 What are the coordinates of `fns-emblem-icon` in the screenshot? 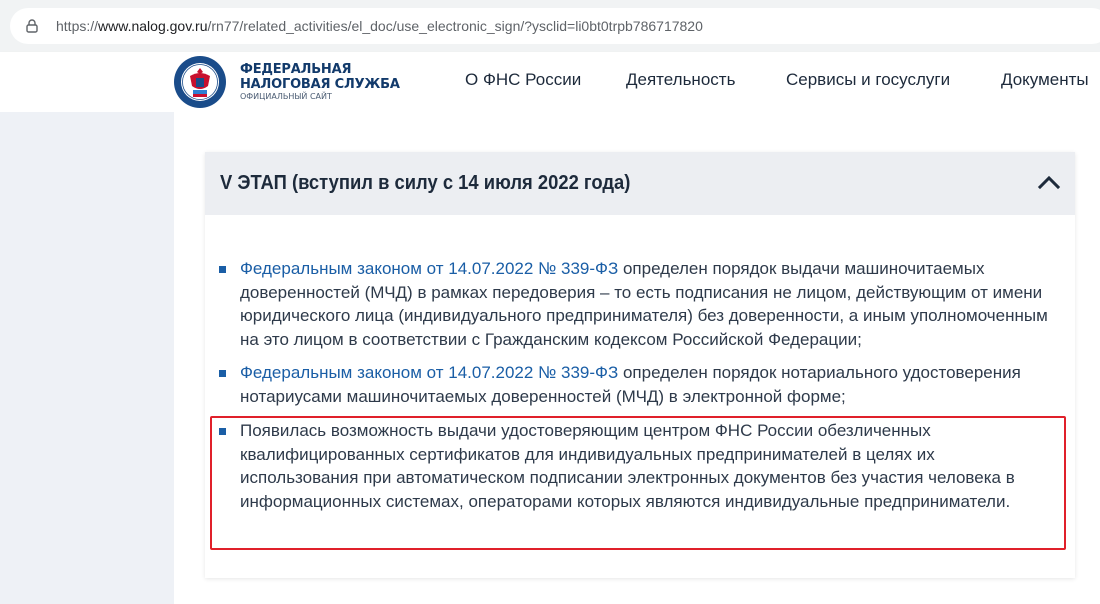 It's located at (200, 82).